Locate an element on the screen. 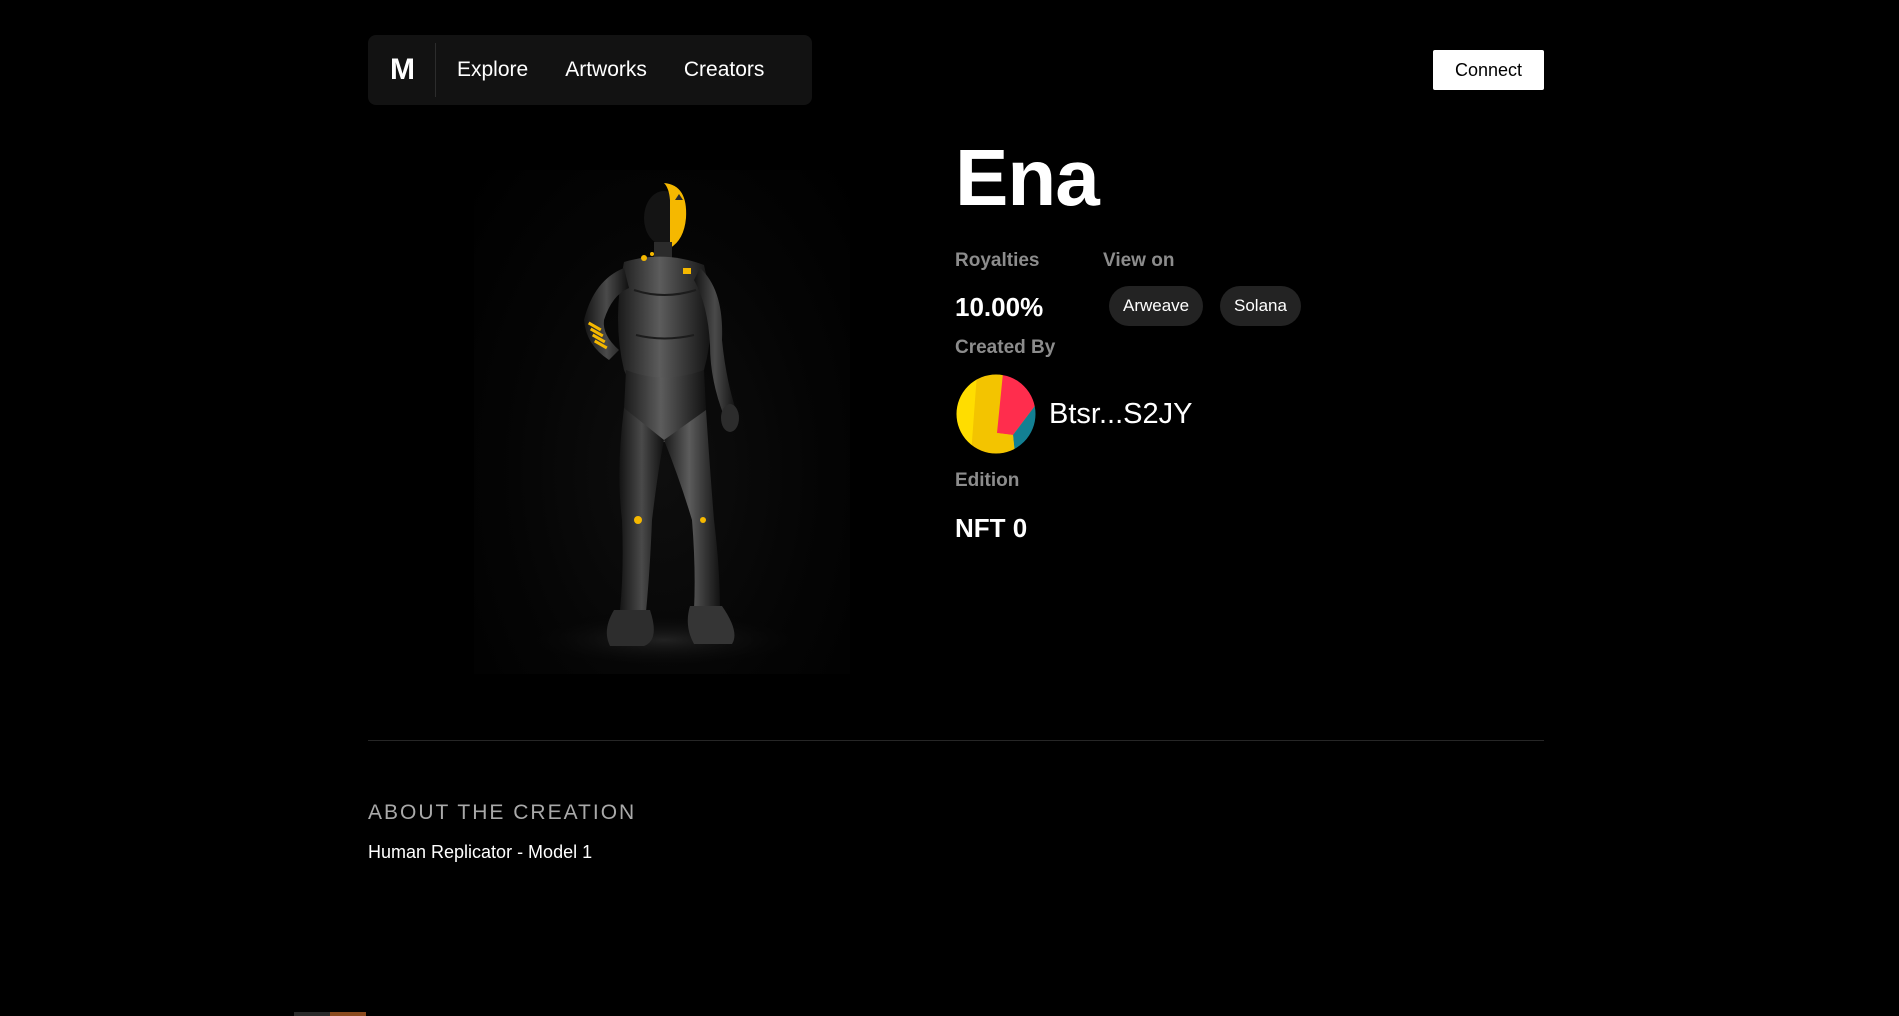  nav-link-explore: Explore is located at coordinates (492, 70).